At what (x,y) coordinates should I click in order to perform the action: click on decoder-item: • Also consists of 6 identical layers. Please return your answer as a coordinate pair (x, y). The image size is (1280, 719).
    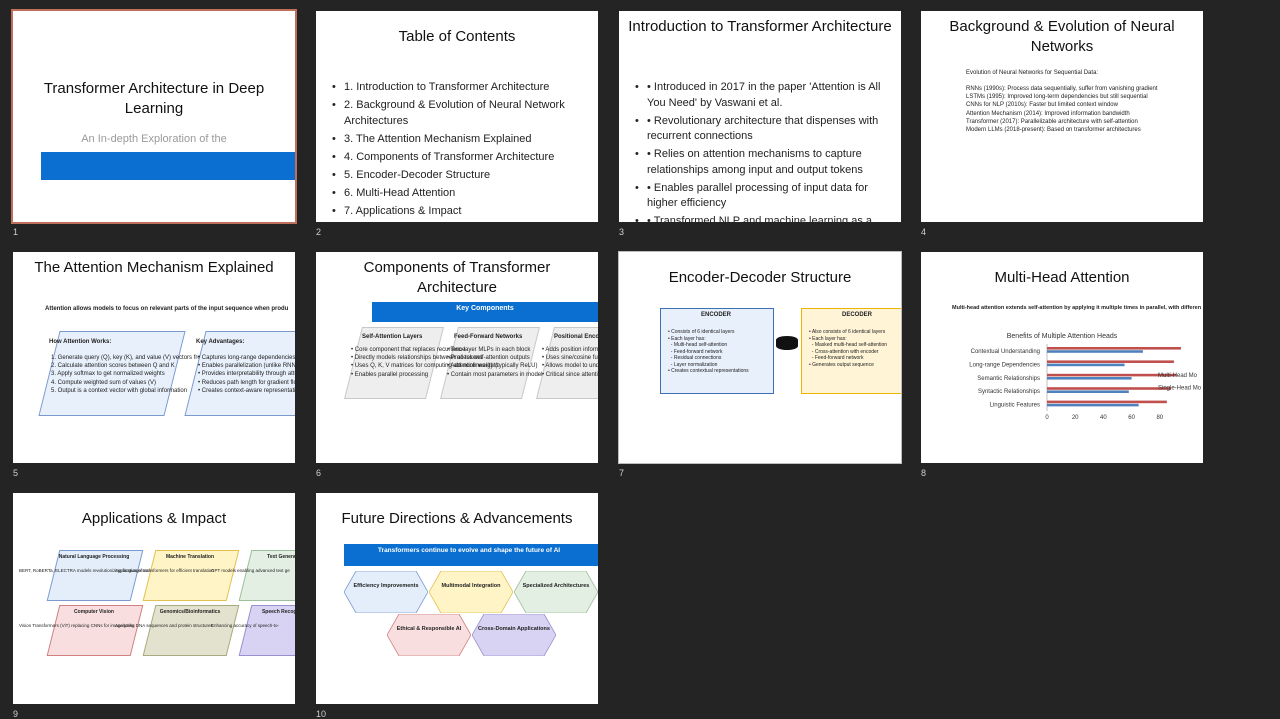
    Looking at the image, I should click on (847, 332).